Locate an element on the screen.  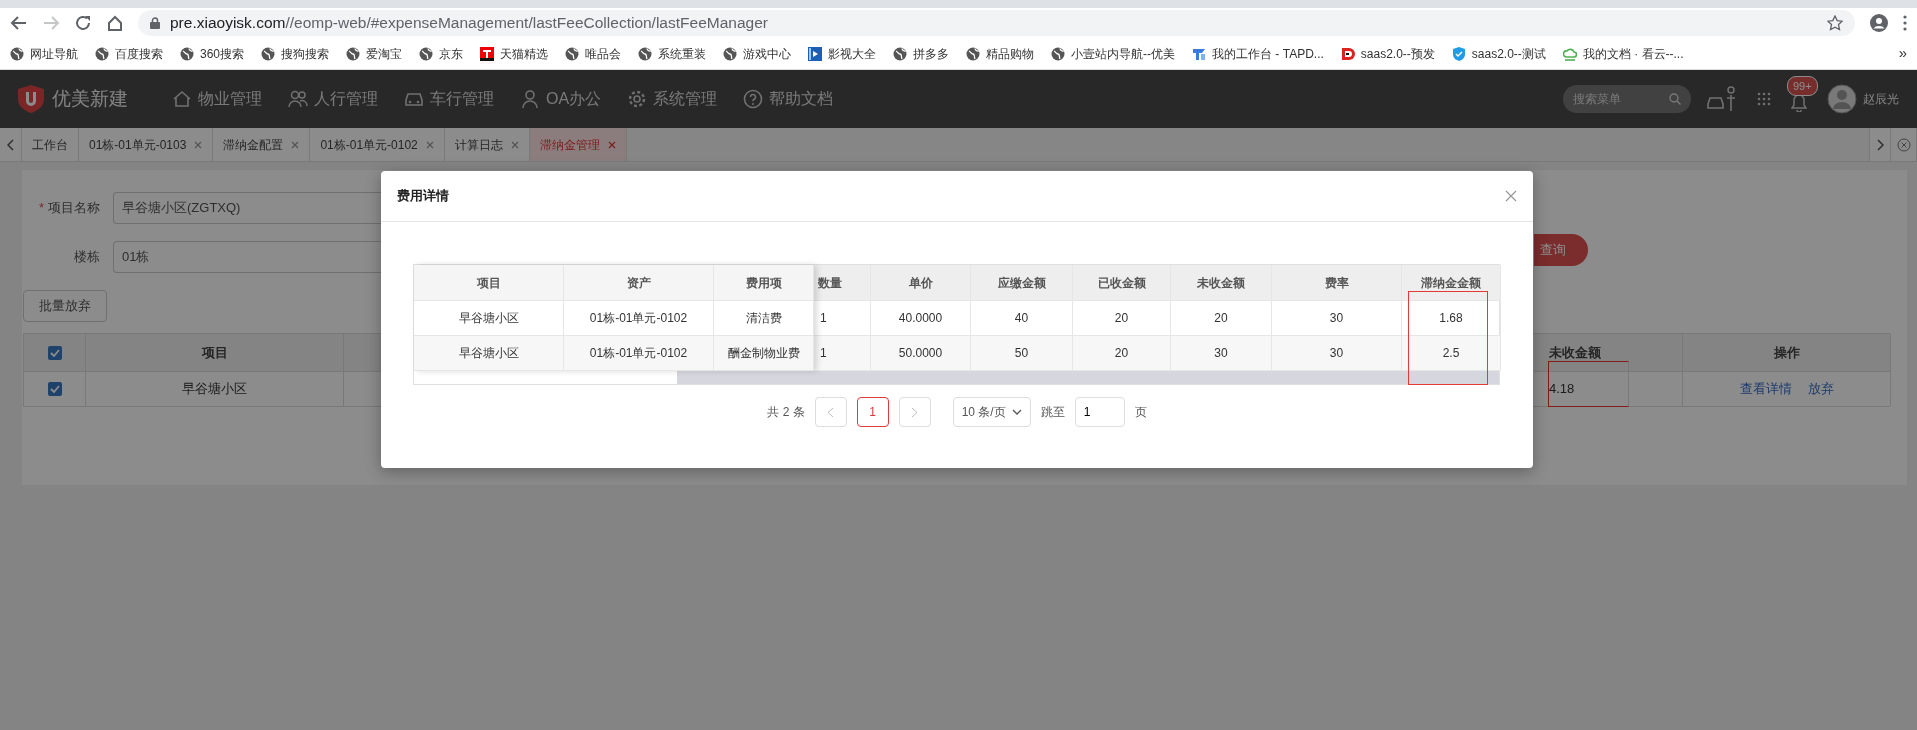
page-number-field: 1 is located at coordinates (1099, 412).